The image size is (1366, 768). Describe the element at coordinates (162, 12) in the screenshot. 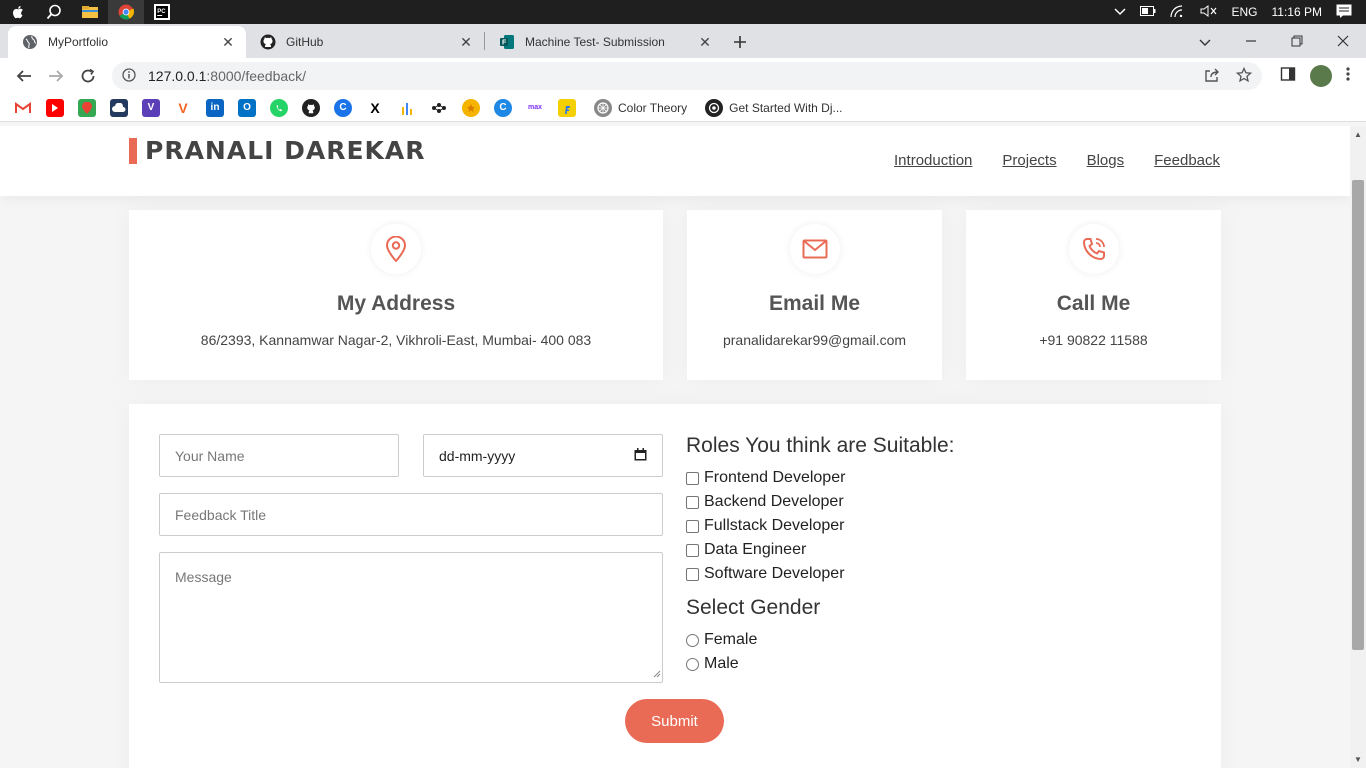

I see `pycharm-icon: PC` at that location.